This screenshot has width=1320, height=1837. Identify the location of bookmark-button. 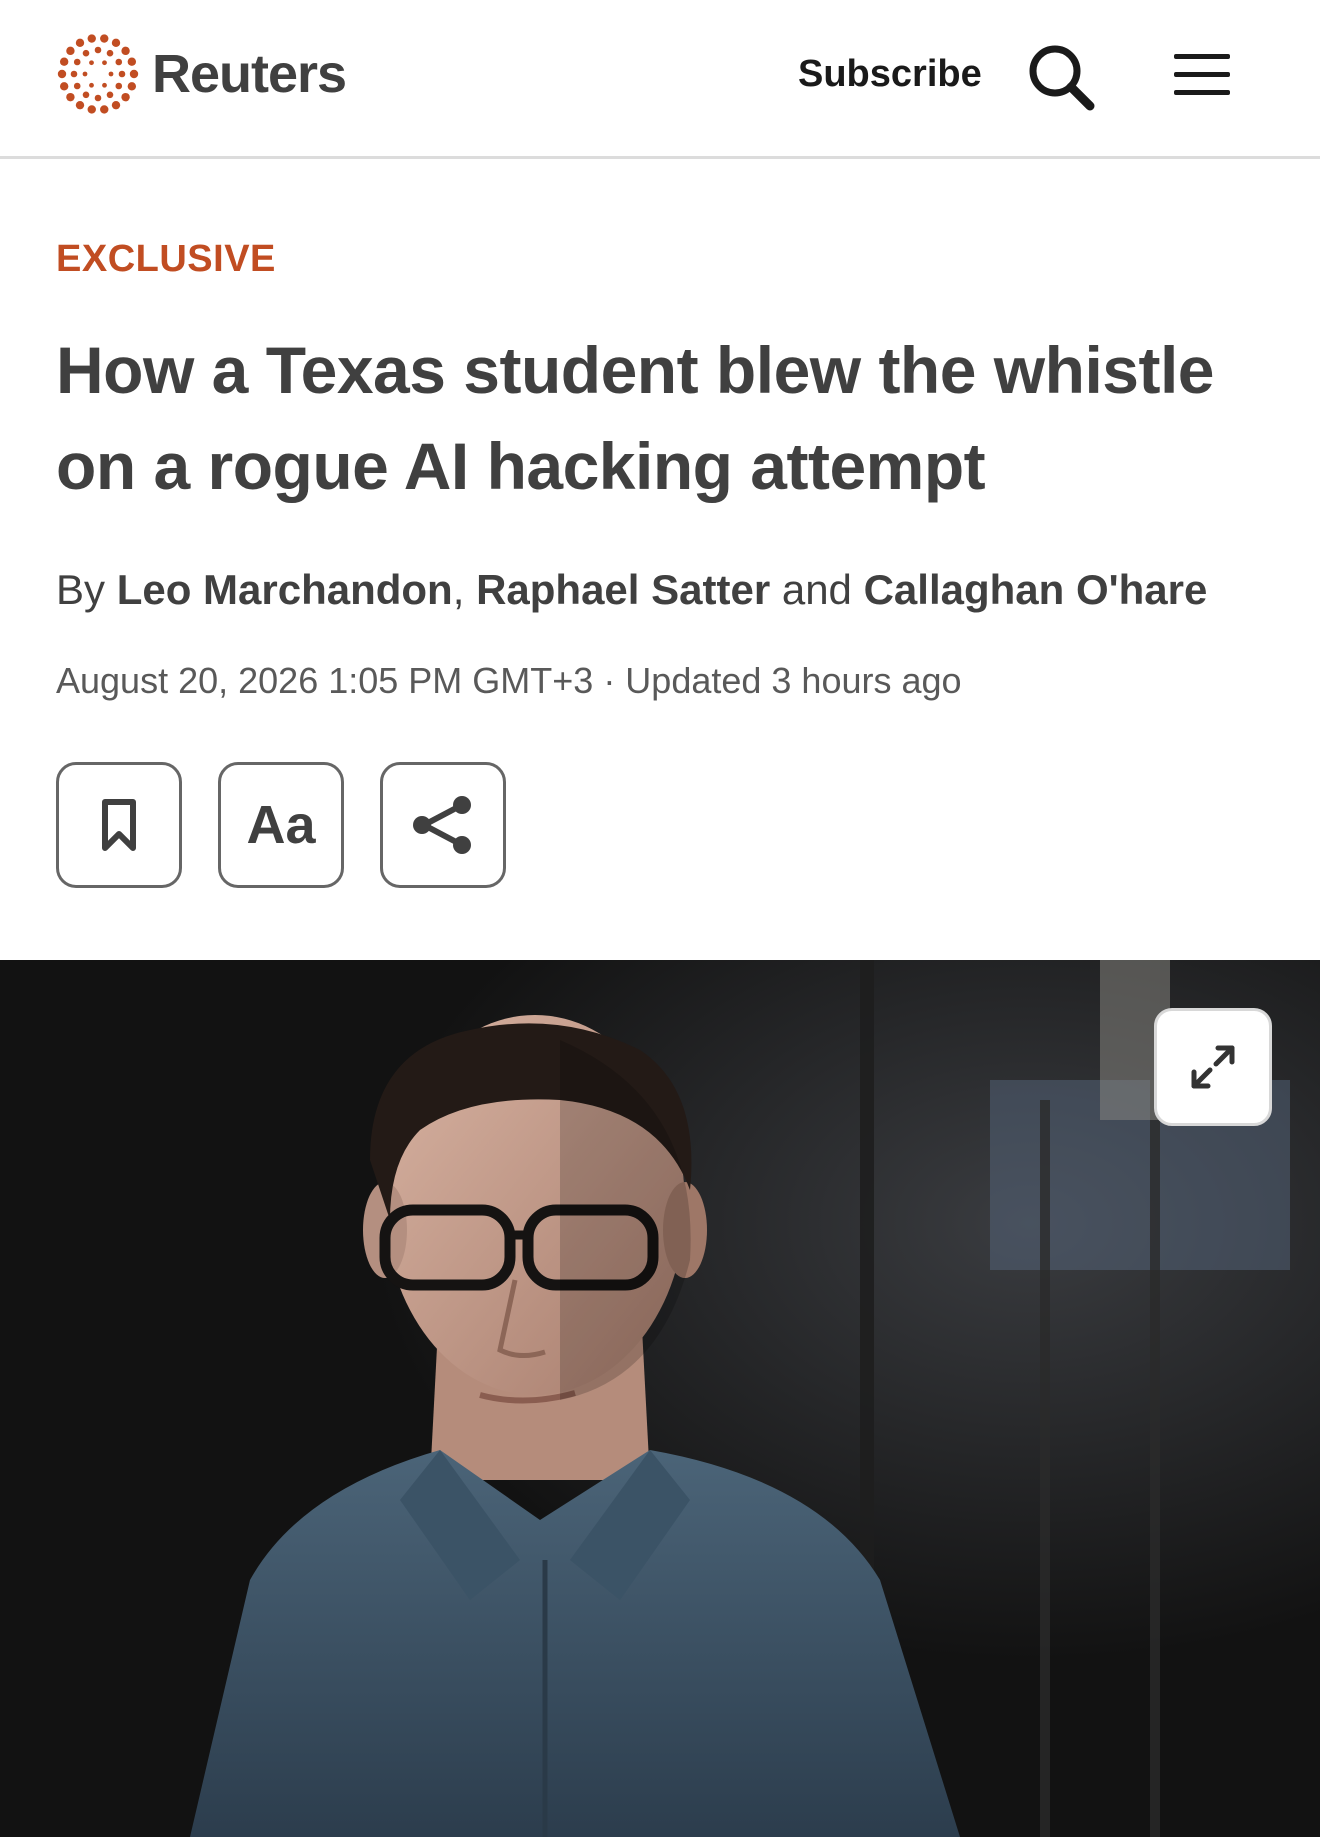
(119, 825).